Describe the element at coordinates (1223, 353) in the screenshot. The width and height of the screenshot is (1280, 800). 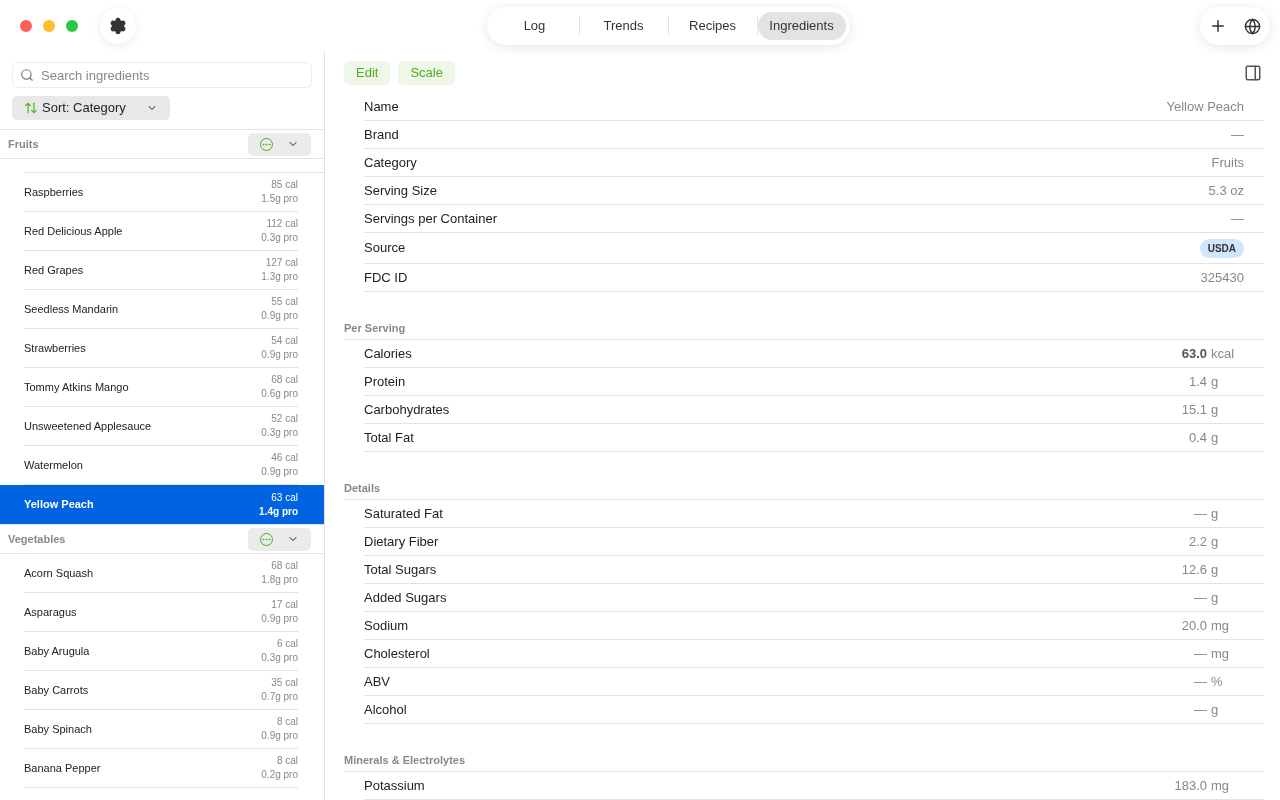
I see `nutrient-unit: kcal` at that location.